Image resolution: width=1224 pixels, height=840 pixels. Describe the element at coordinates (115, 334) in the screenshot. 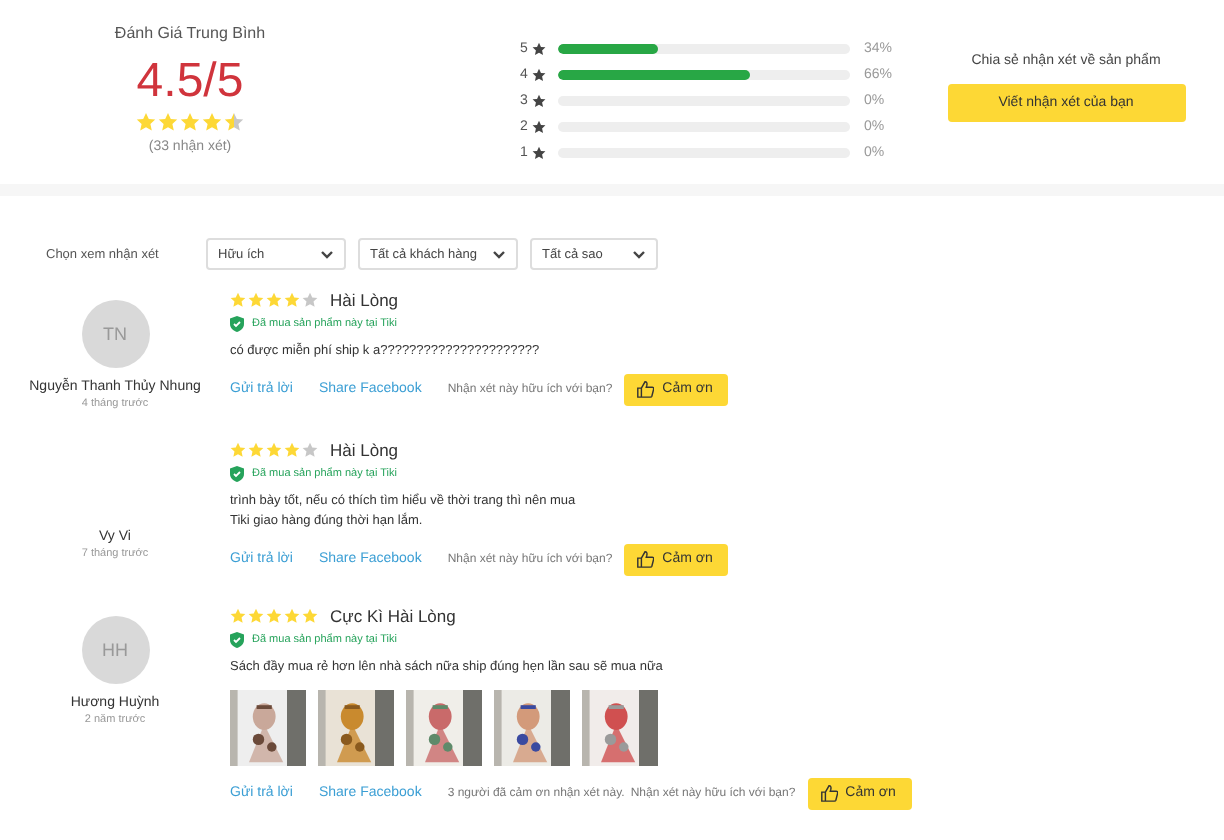

I see `avatar: TN` at that location.